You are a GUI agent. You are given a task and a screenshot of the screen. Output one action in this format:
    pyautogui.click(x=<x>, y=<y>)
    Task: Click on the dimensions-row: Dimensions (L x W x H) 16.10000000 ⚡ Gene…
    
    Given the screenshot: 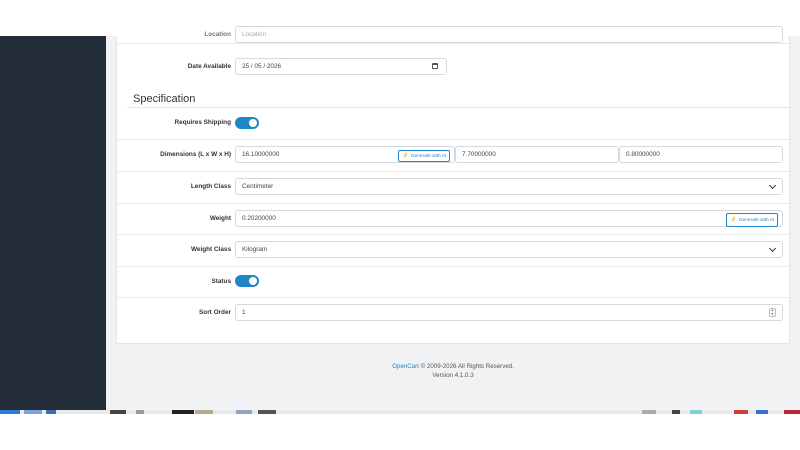 What is the action you would take?
    pyautogui.click(x=454, y=156)
    